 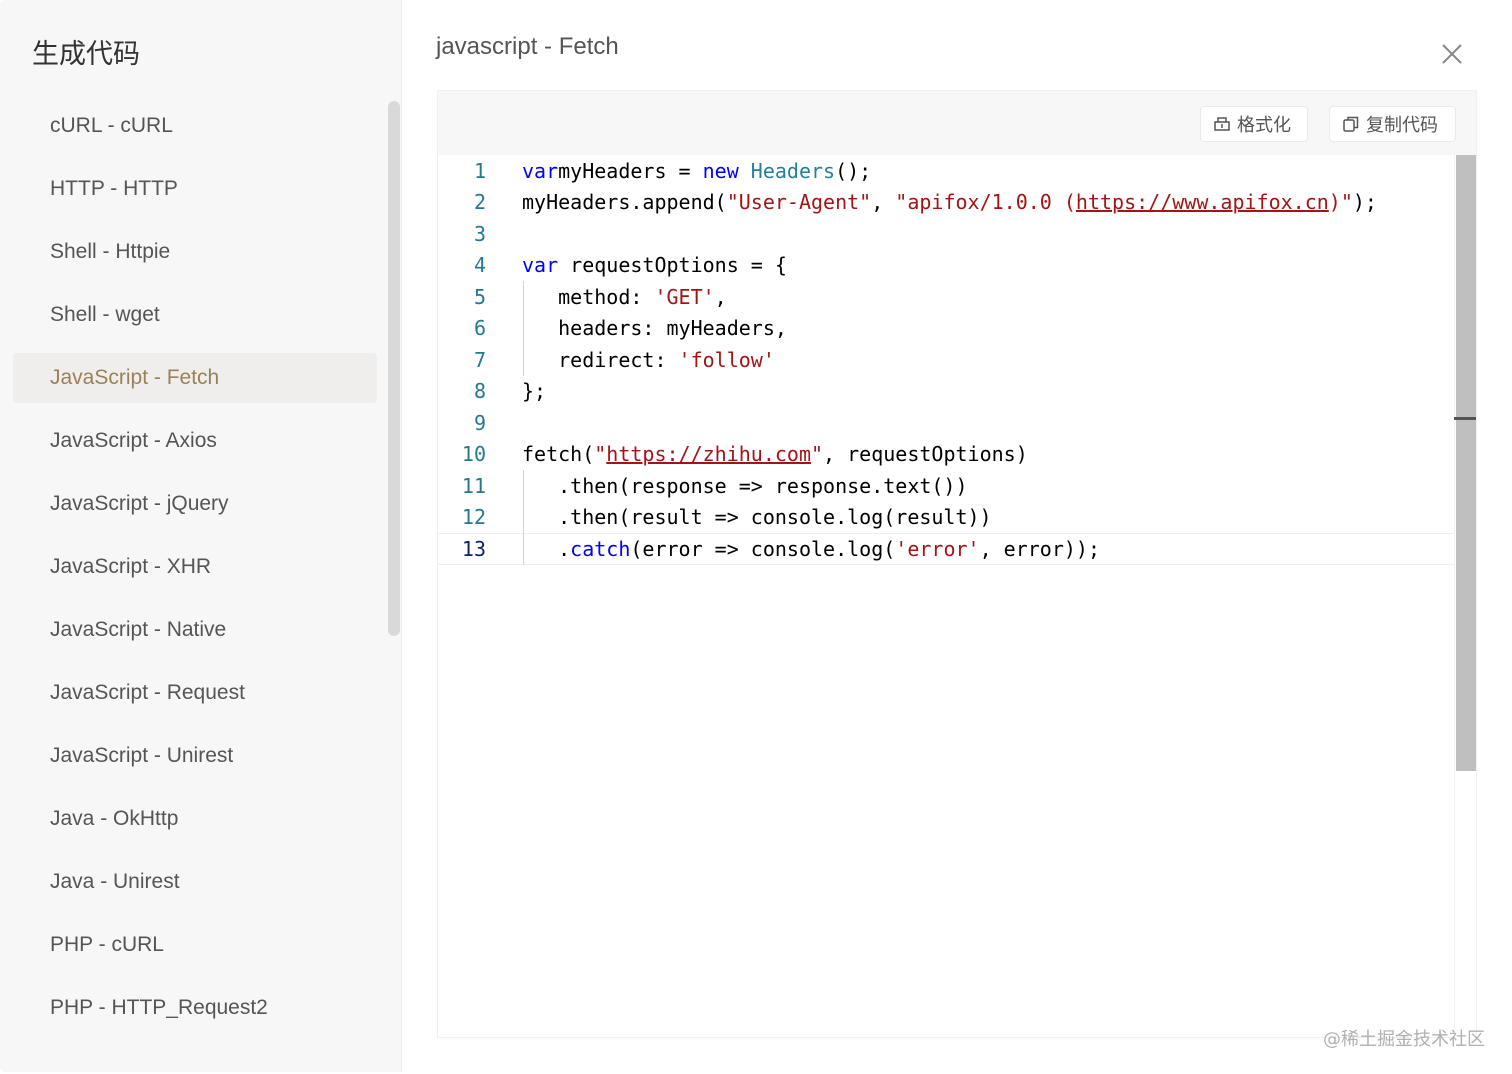 What do you see at coordinates (479, 359) in the screenshot?
I see `line-number: 7` at bounding box center [479, 359].